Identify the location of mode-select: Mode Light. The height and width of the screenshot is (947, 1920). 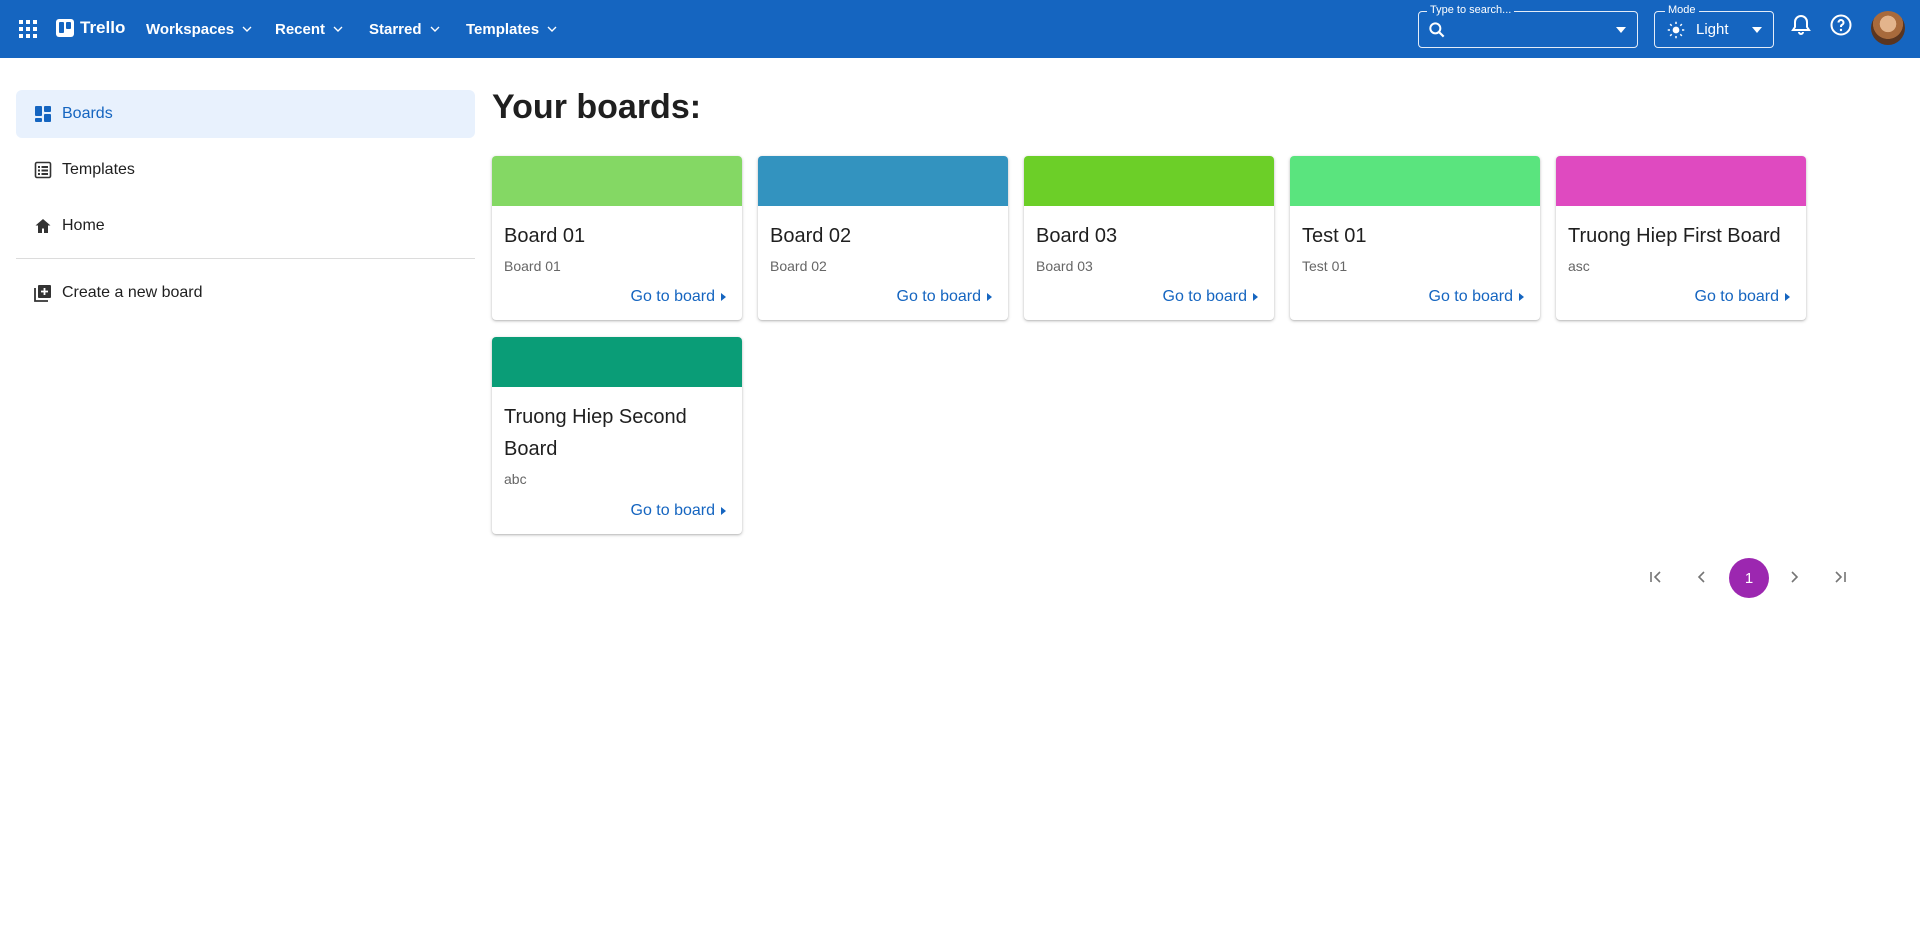
(1714, 26).